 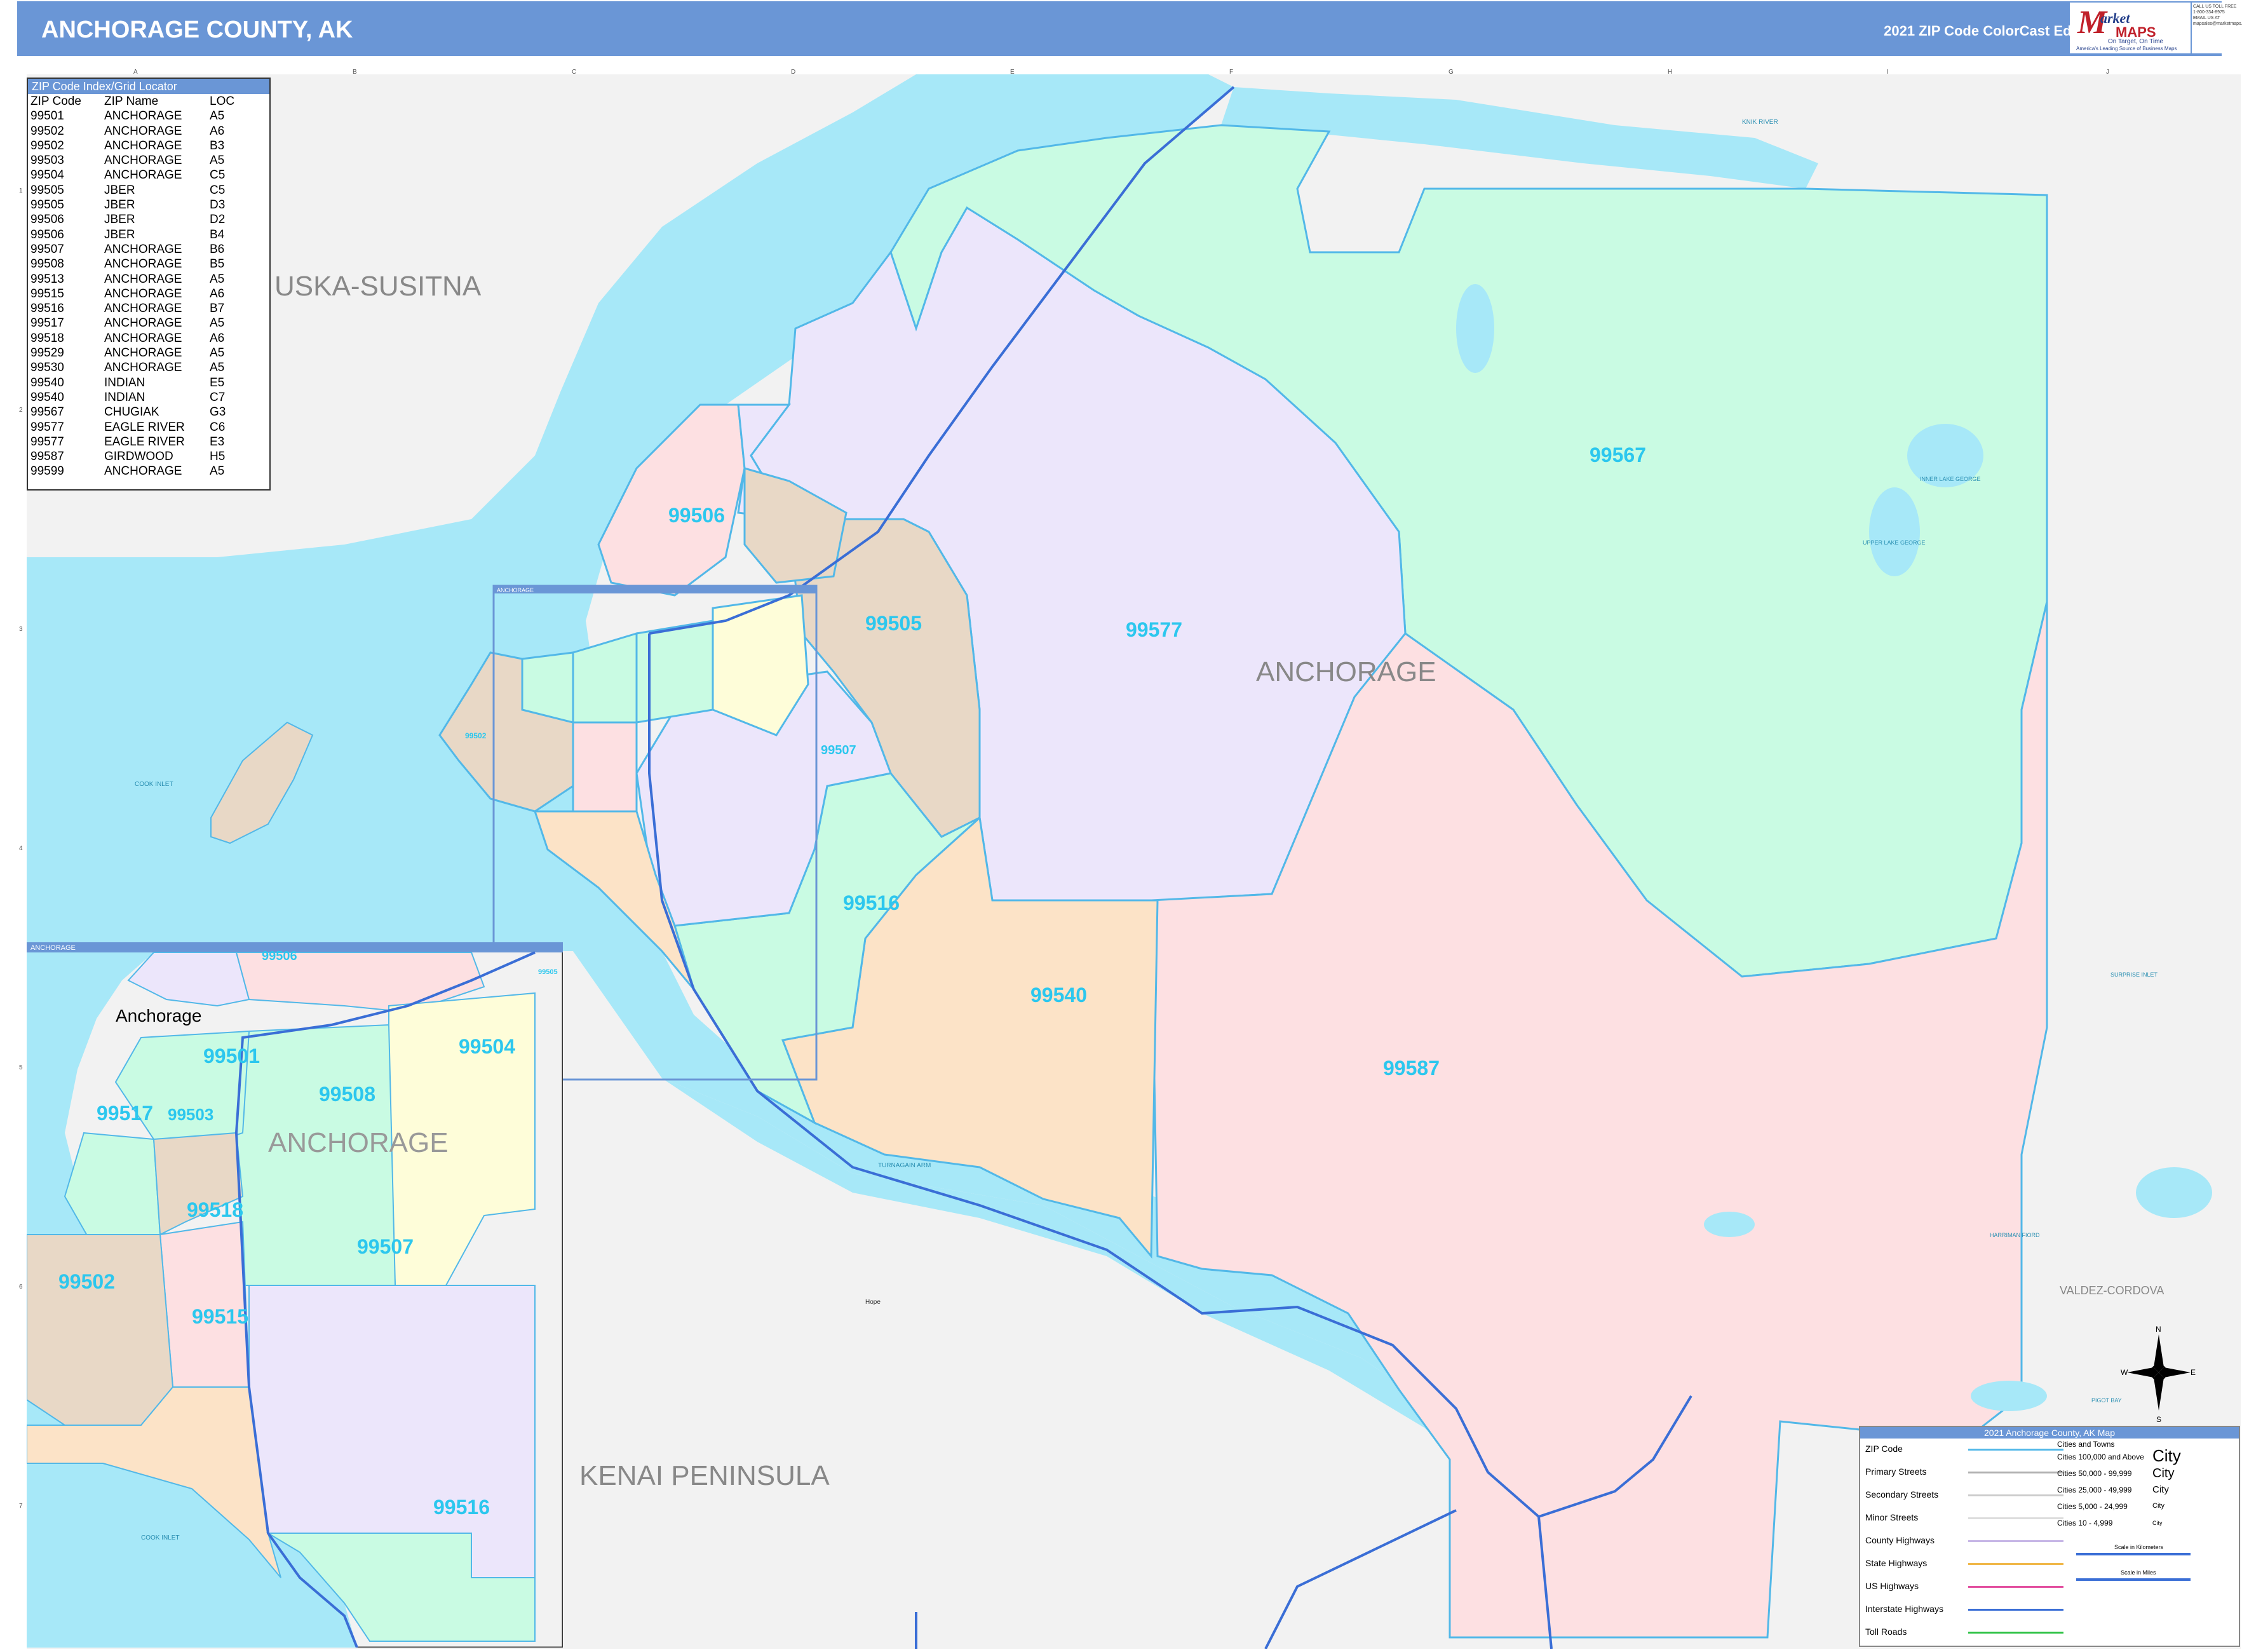 I want to click on grid-col-label: F, so click(x=1231, y=73).